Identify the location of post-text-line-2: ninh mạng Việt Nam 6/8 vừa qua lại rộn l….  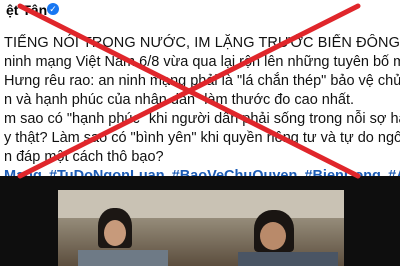
(202, 62).